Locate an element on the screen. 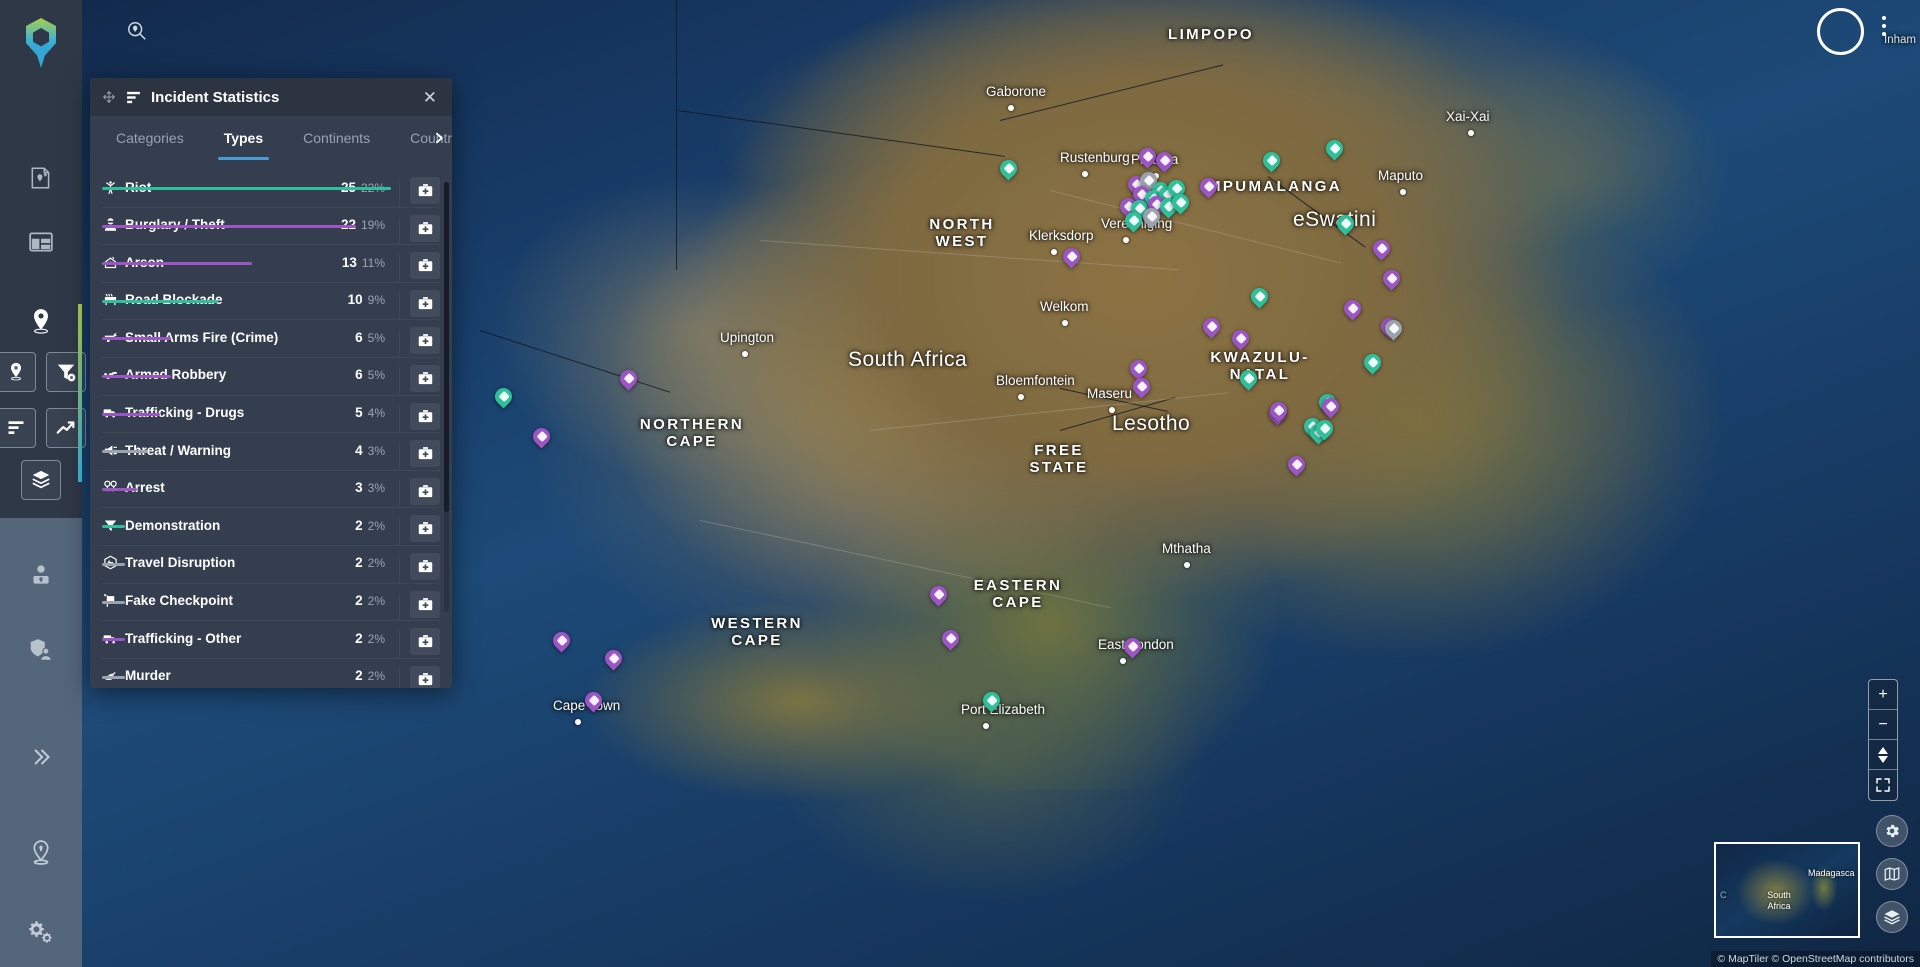  incident-type-row: Trafficking - Other 2 2% is located at coordinates (271, 640).